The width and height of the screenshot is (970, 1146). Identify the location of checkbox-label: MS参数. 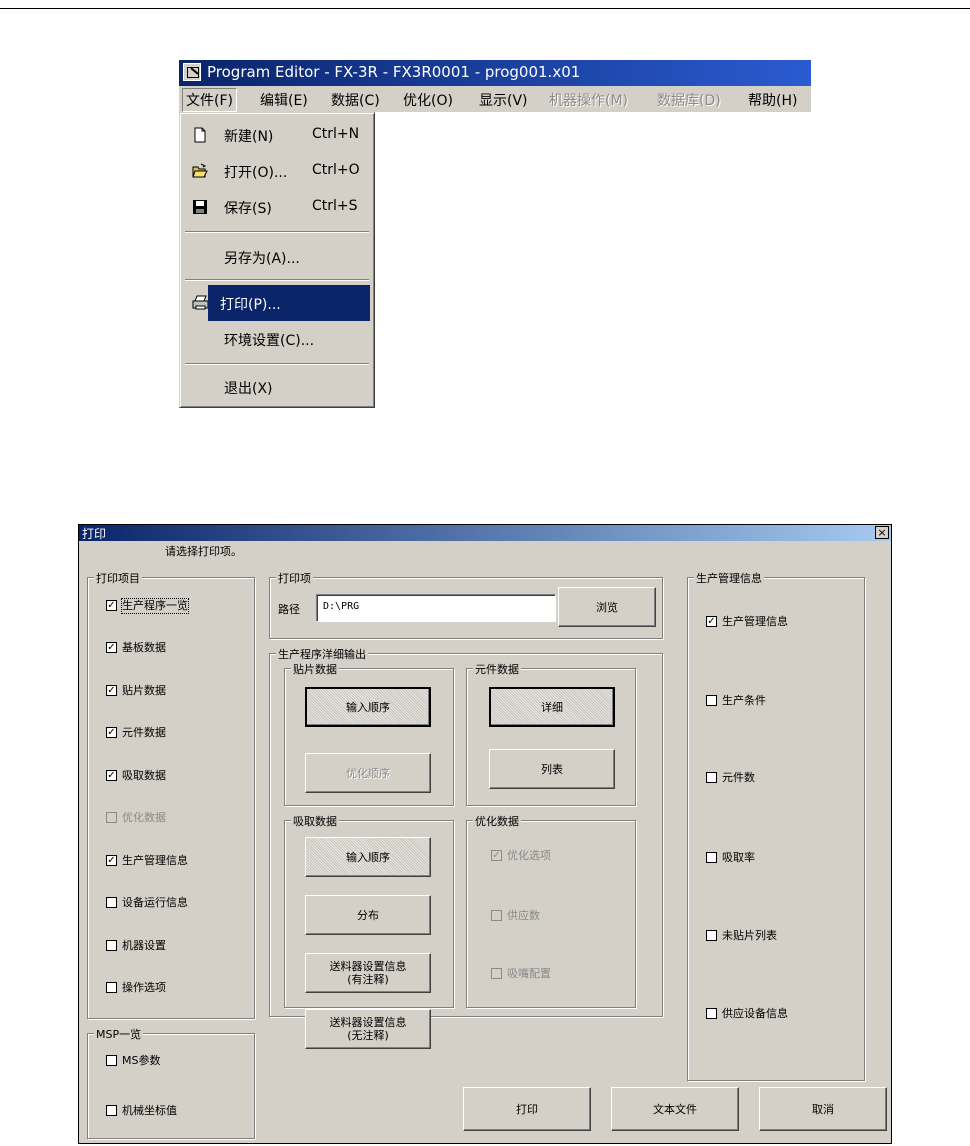
(141, 1060).